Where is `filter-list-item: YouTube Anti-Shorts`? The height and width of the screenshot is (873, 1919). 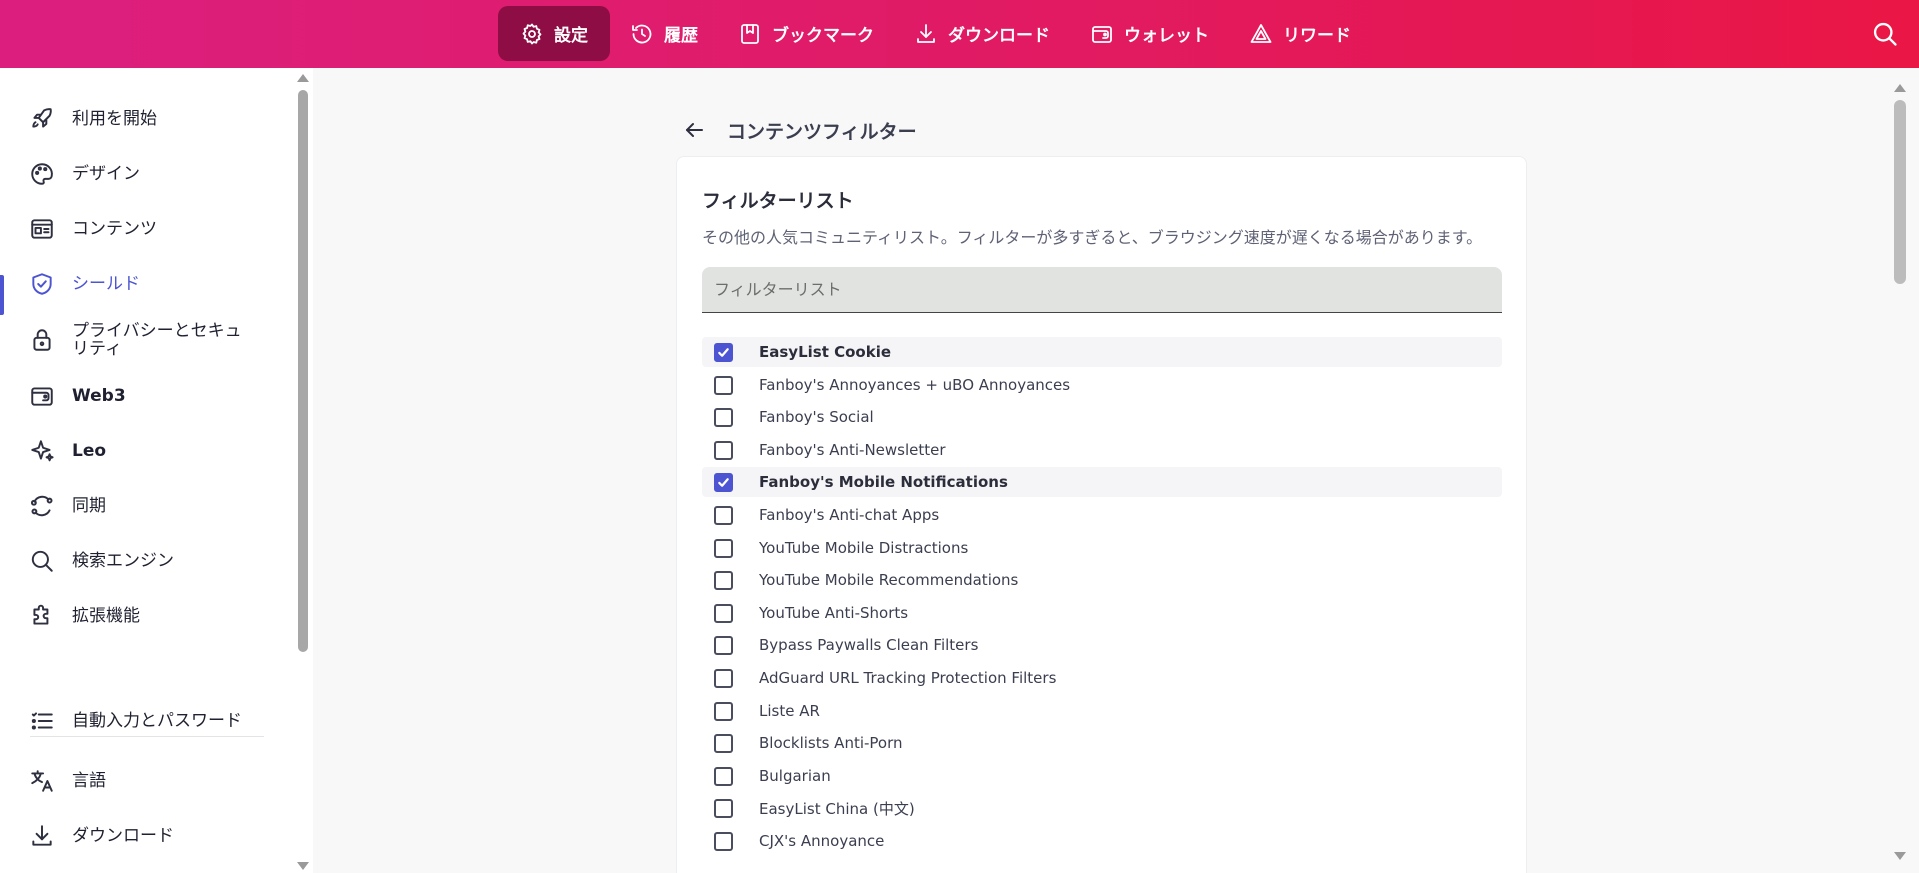 filter-list-item: YouTube Anti-Shorts is located at coordinates (1102, 613).